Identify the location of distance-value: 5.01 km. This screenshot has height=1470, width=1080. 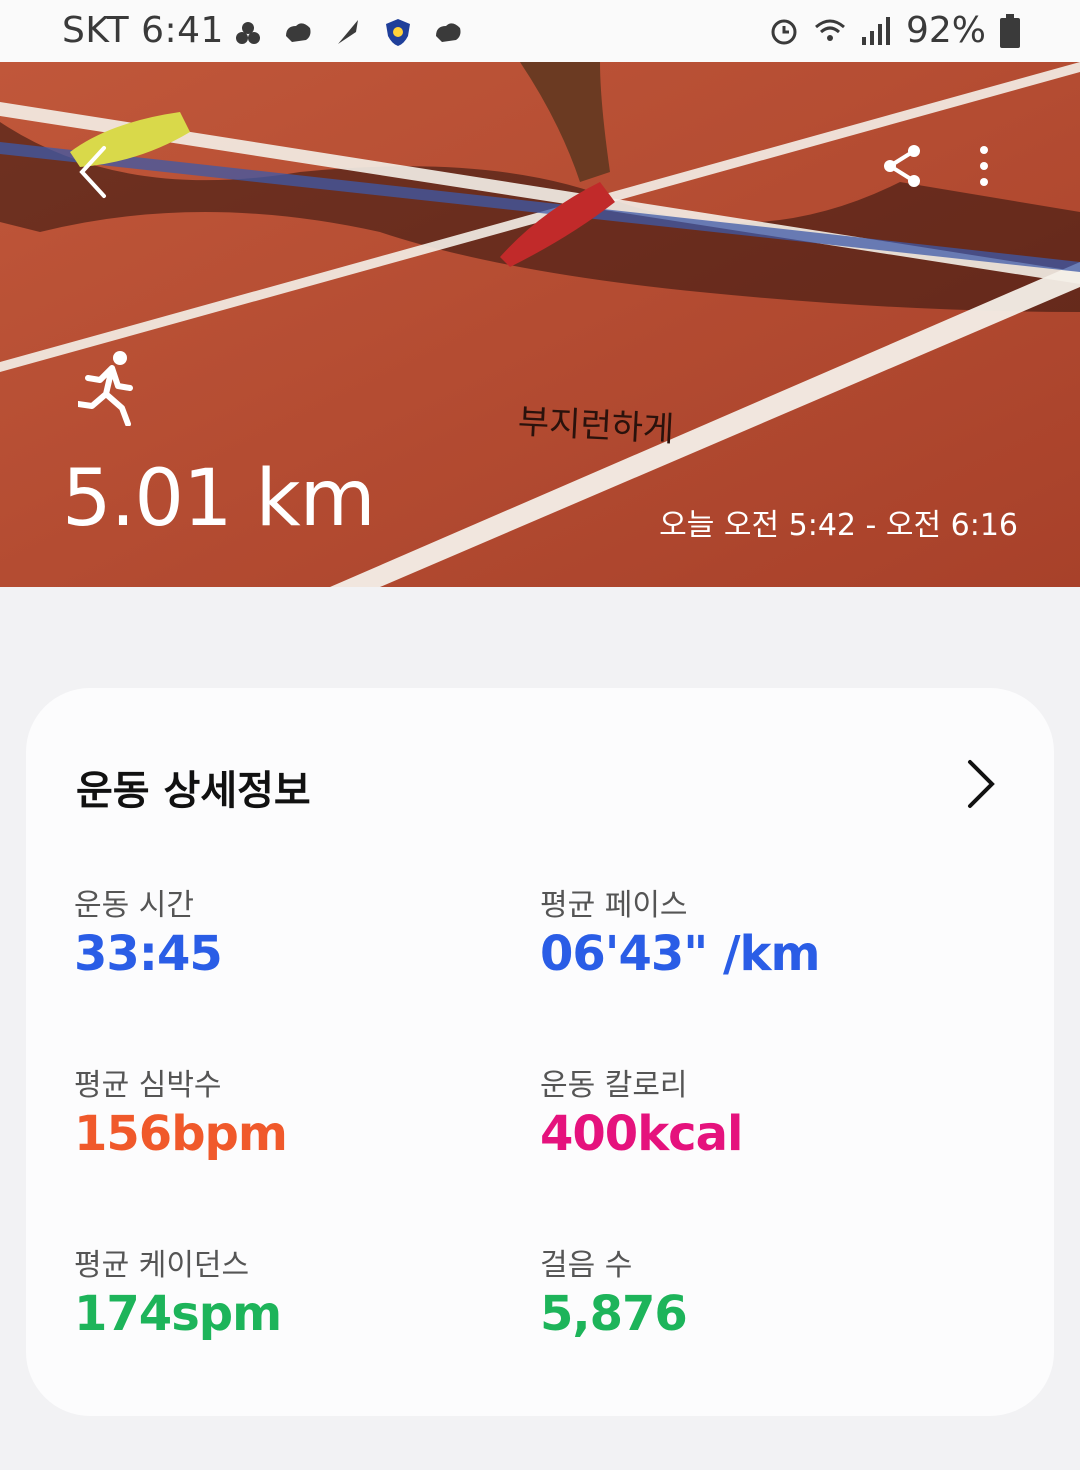
(219, 499).